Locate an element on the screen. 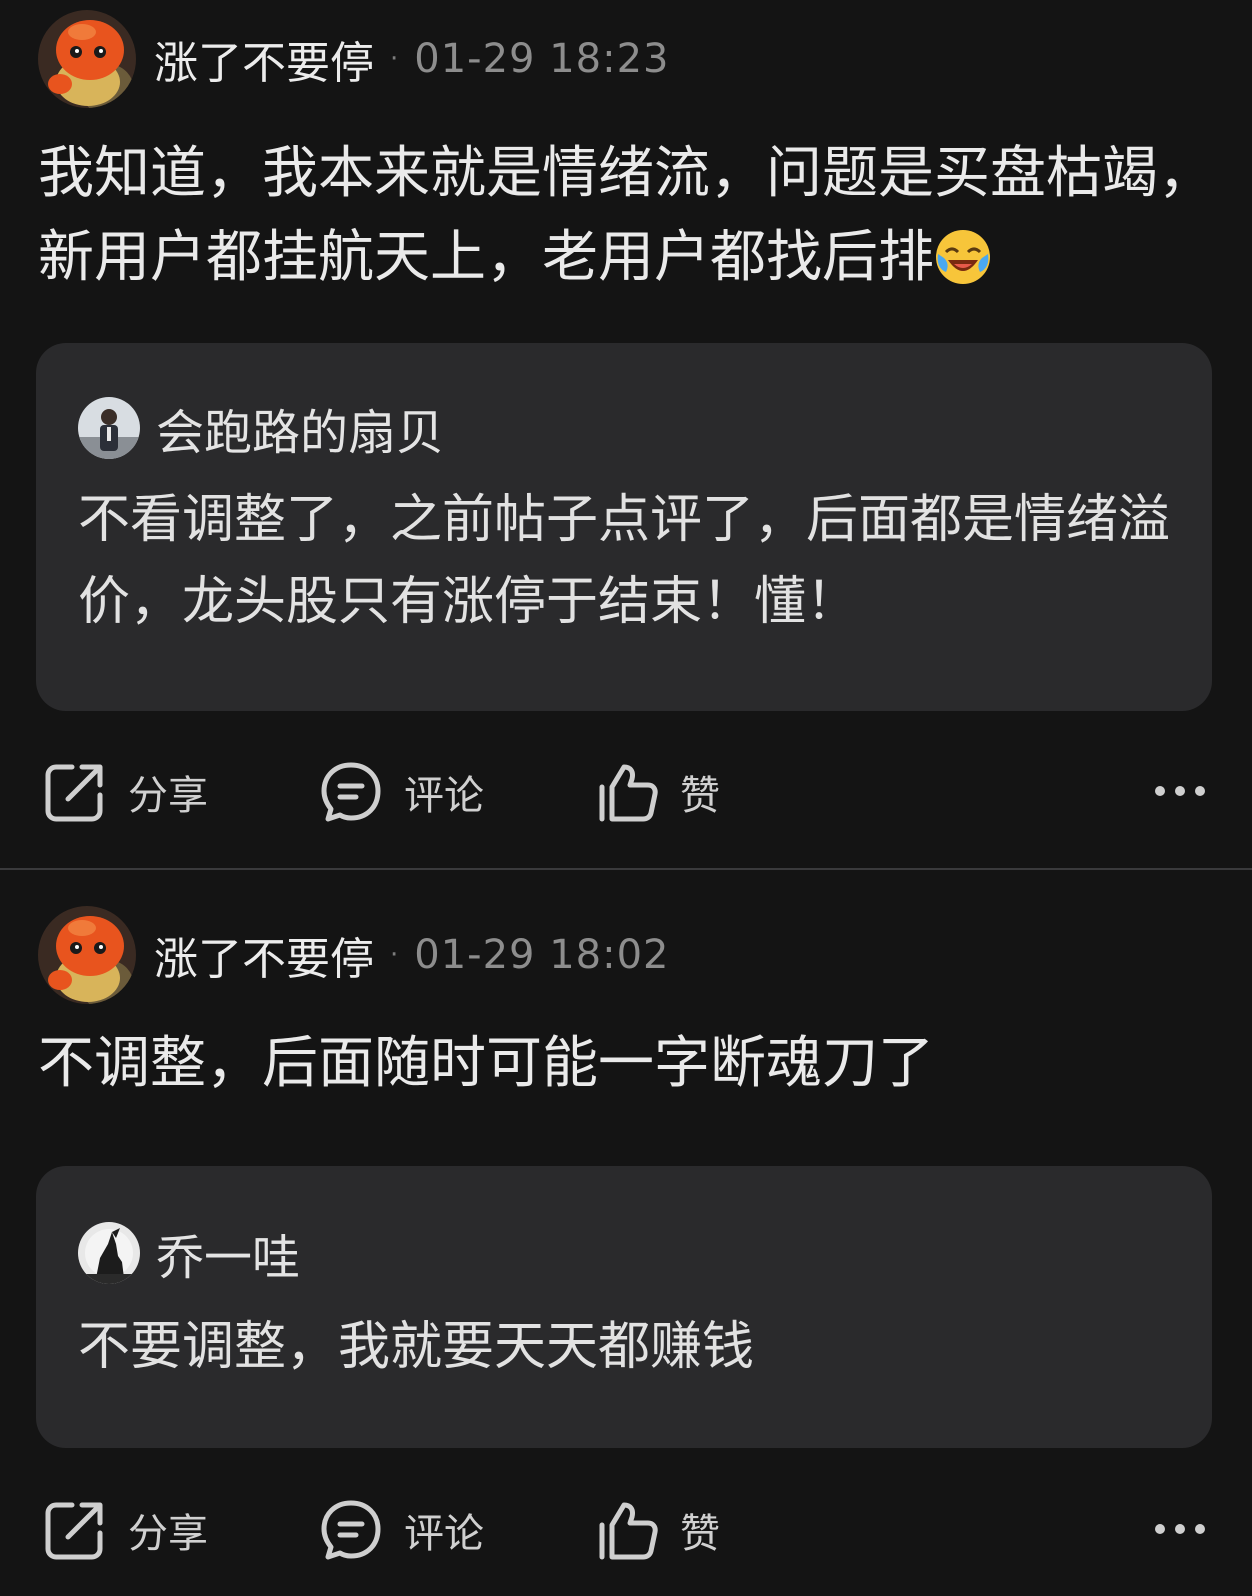 This screenshot has height=1596, width=1252. post-time: 01-29 18:23 is located at coordinates (542, 59).